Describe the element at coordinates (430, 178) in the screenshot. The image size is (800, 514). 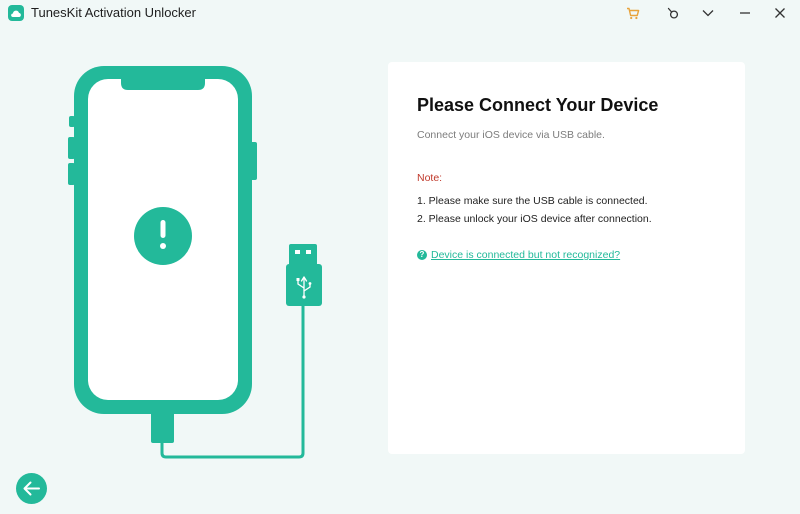
I see `note-label: Note:` at that location.